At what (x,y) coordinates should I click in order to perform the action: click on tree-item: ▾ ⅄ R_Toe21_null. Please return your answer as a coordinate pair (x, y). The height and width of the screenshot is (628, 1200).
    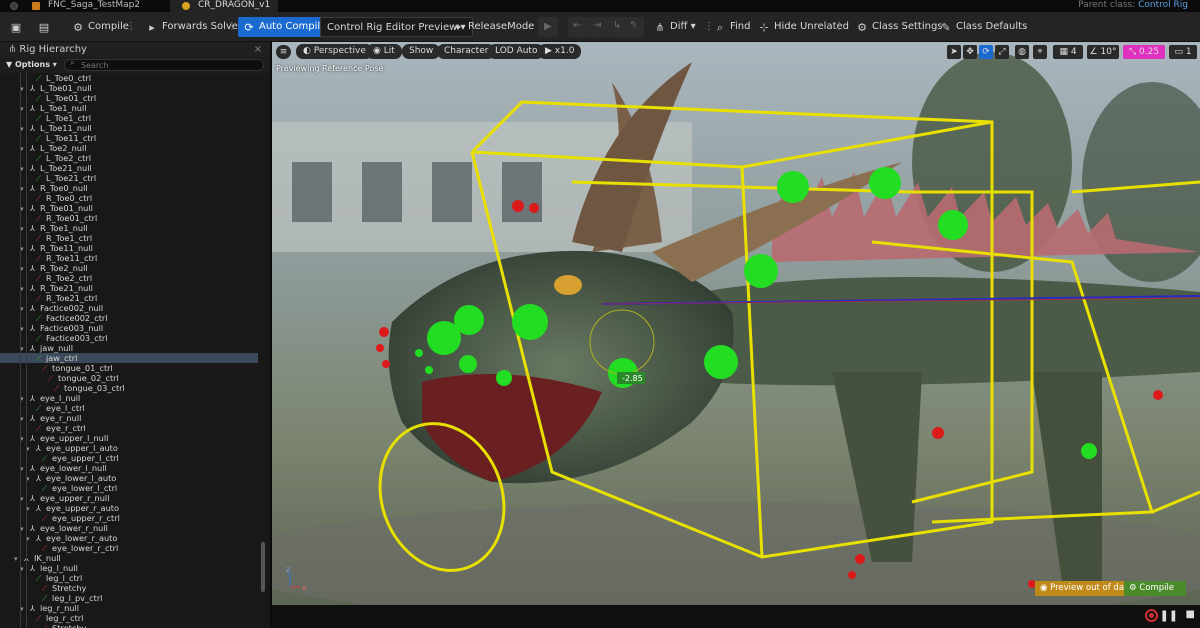
    Looking at the image, I should click on (129, 288).